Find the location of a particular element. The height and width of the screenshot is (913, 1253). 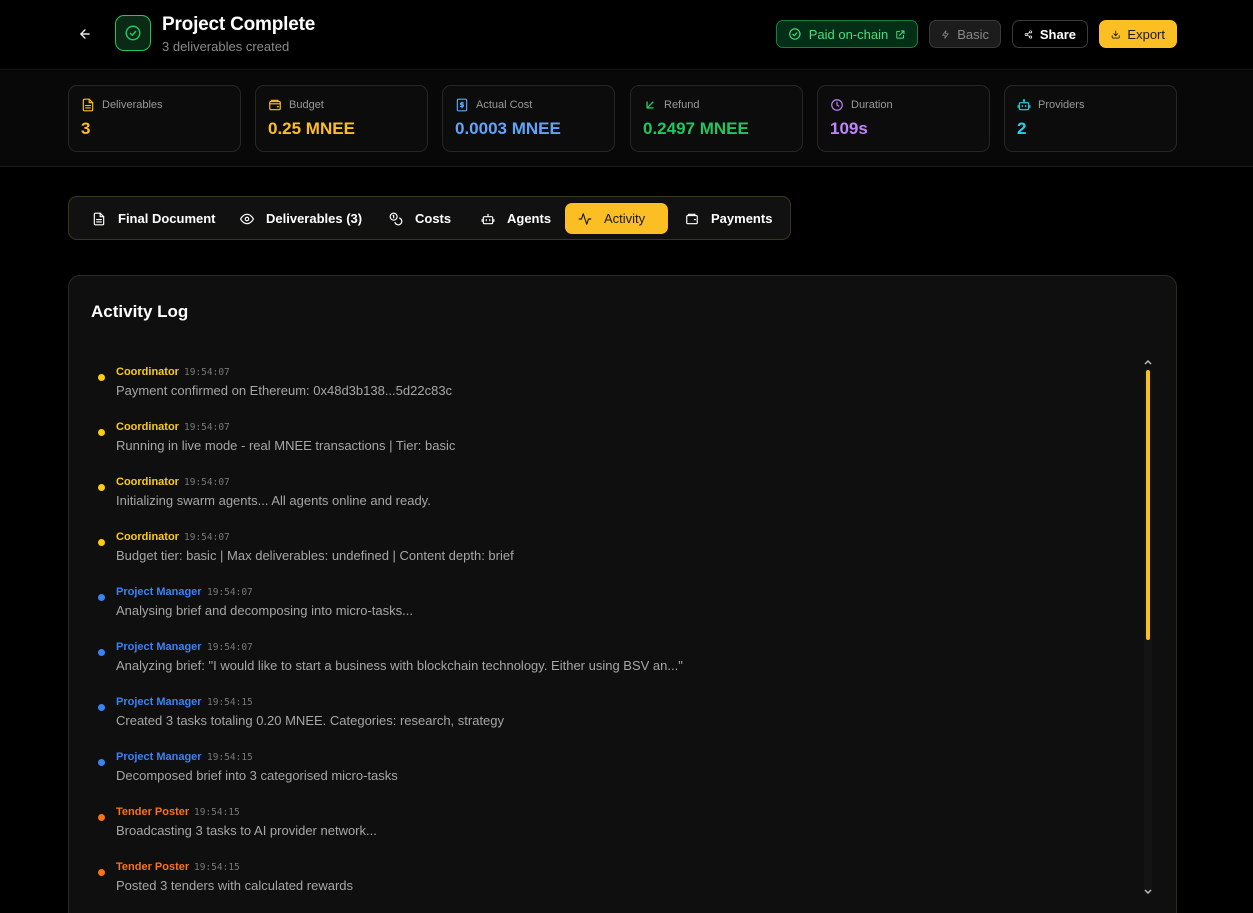

tab-label: Agents is located at coordinates (529, 218).